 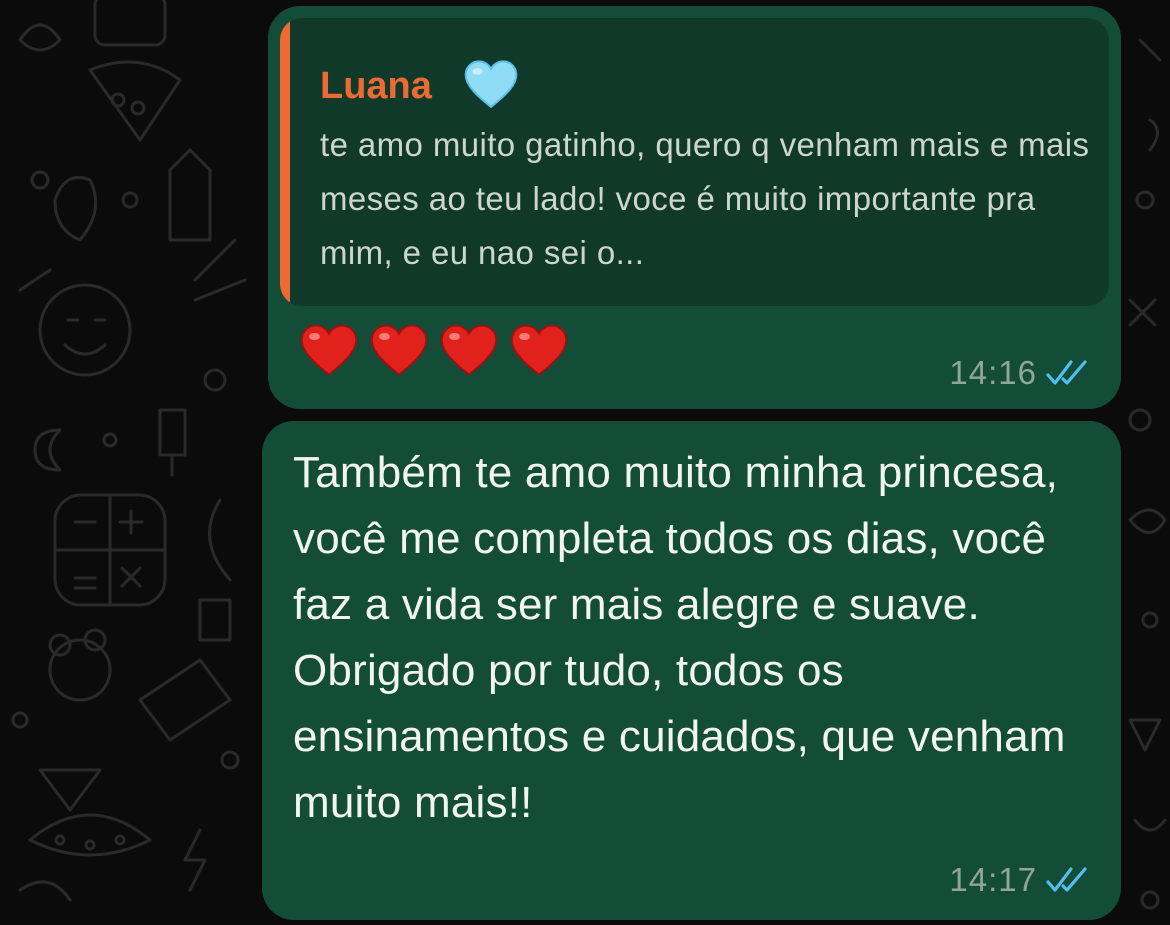 What do you see at coordinates (993, 879) in the screenshot?
I see `message-timestamp: 14:17` at bounding box center [993, 879].